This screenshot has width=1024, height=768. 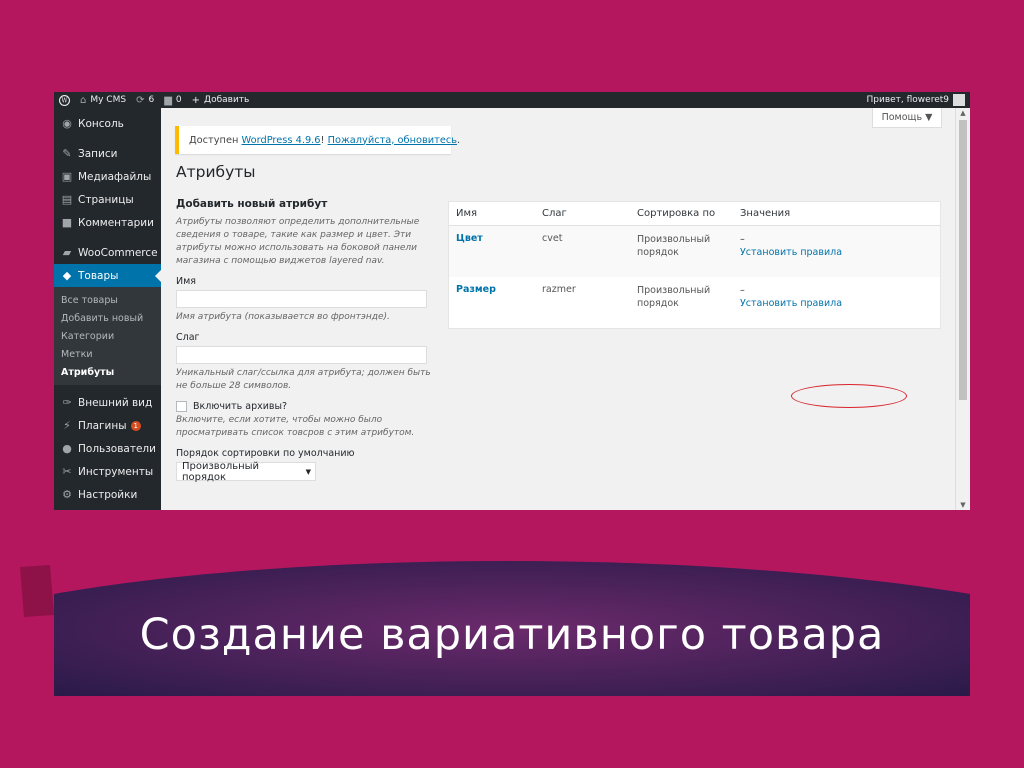 What do you see at coordinates (181, 406) in the screenshot?
I see `enable-archives-checkbox` at bounding box center [181, 406].